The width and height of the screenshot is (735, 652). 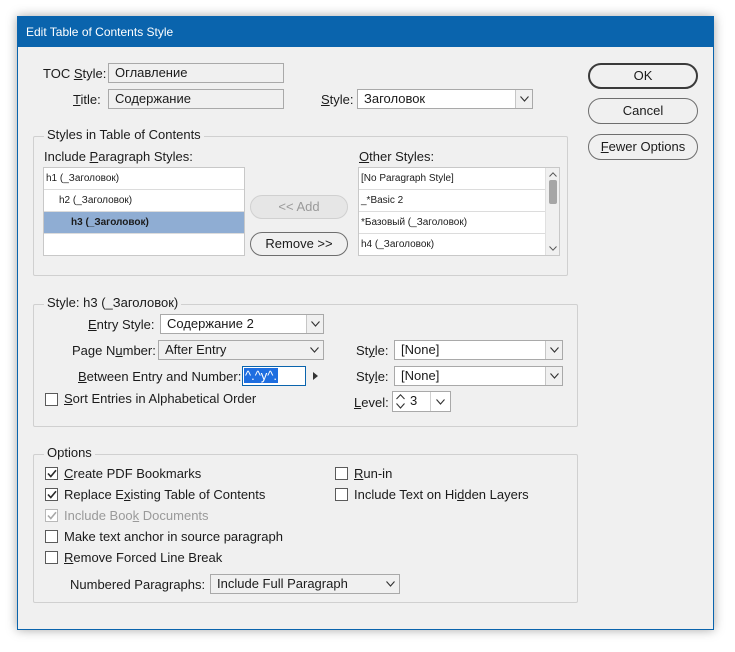 I want to click on scrollbar, so click(x=552, y=211).